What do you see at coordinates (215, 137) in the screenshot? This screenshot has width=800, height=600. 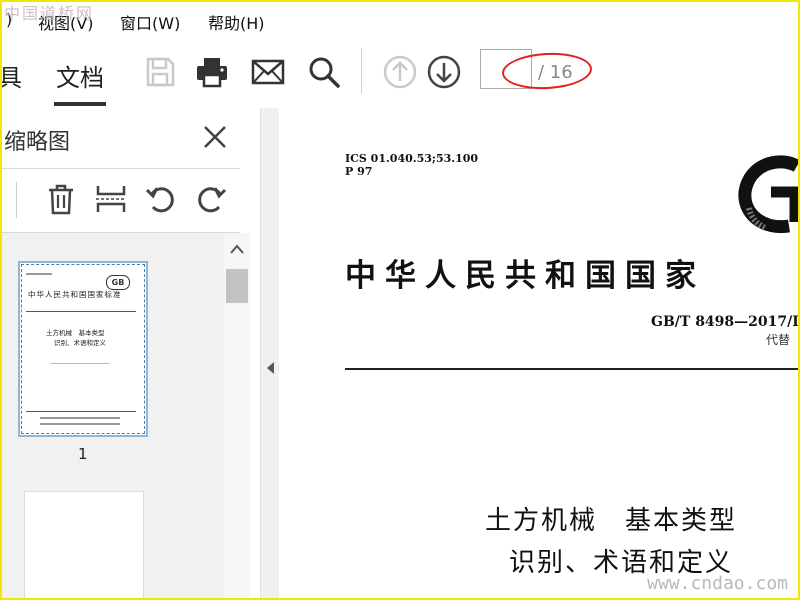 I see `close-icon` at bounding box center [215, 137].